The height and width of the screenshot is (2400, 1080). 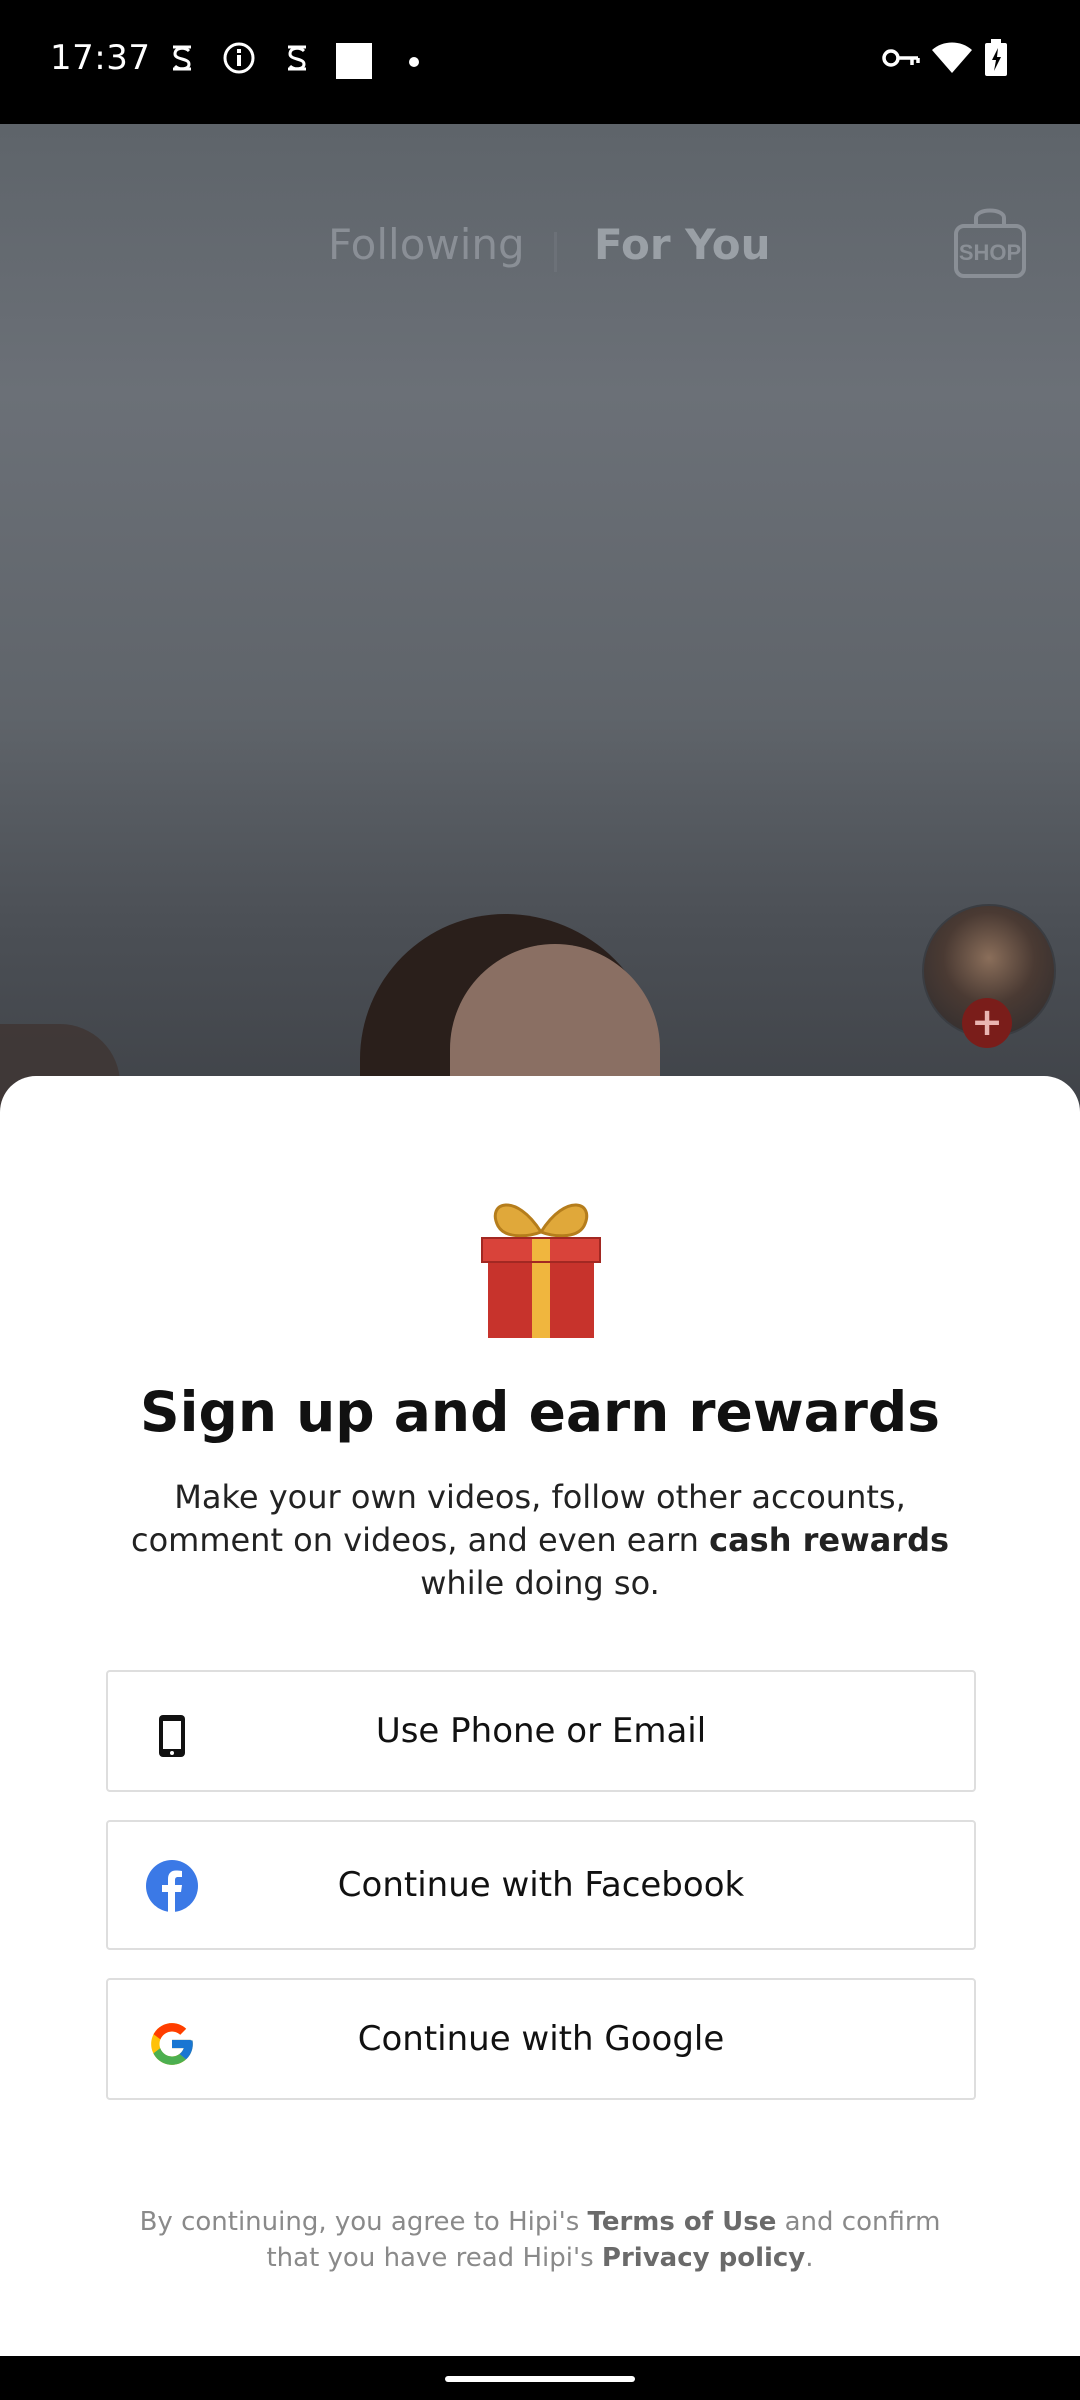 What do you see at coordinates (354, 61) in the screenshot?
I see `notification-square-icon` at bounding box center [354, 61].